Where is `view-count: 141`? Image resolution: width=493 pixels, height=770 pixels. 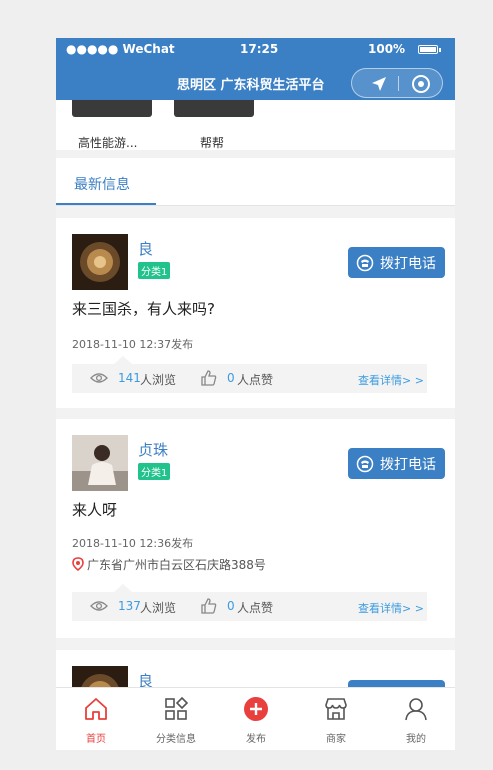
view-count: 141 is located at coordinates (129, 378).